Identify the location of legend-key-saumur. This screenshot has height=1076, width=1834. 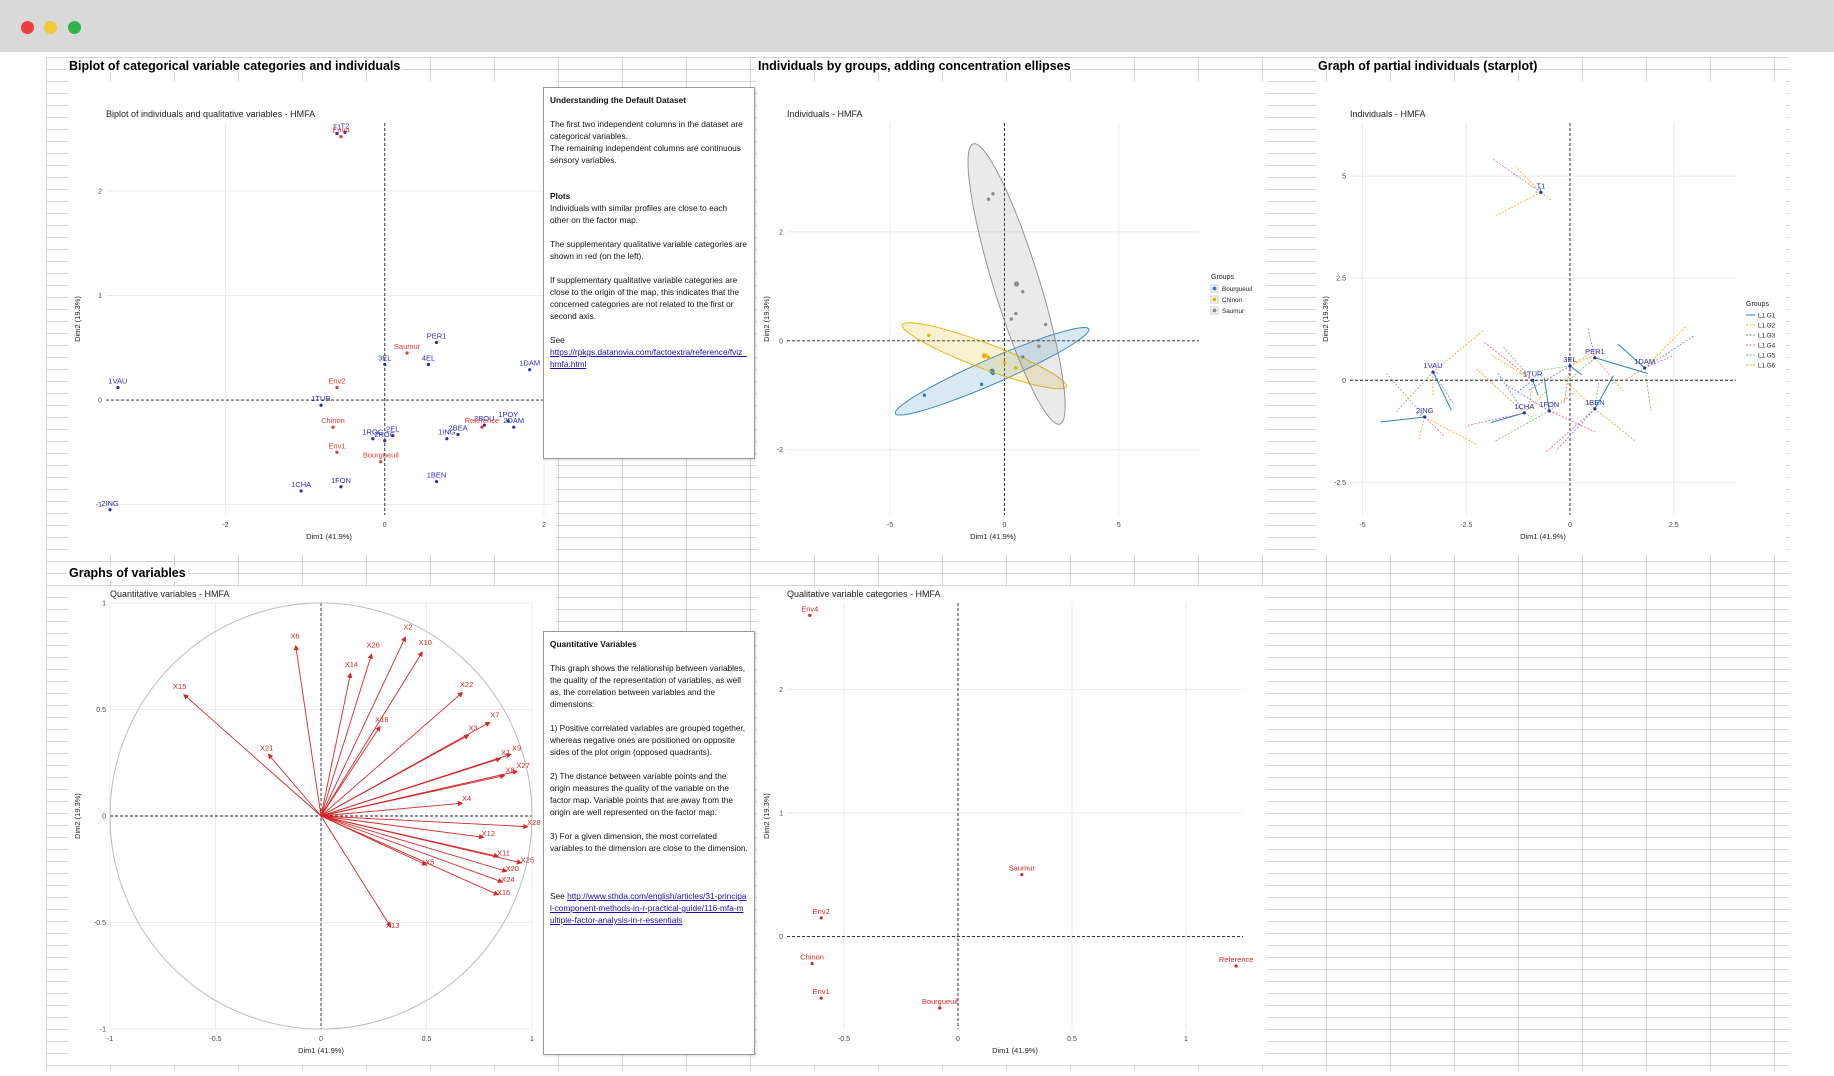
(1214, 310).